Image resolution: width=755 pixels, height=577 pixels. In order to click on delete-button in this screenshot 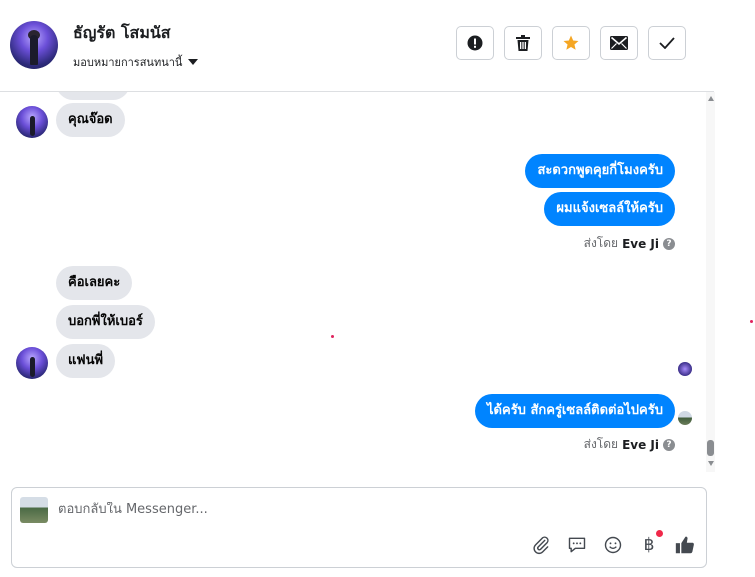, I will do `click(523, 43)`.